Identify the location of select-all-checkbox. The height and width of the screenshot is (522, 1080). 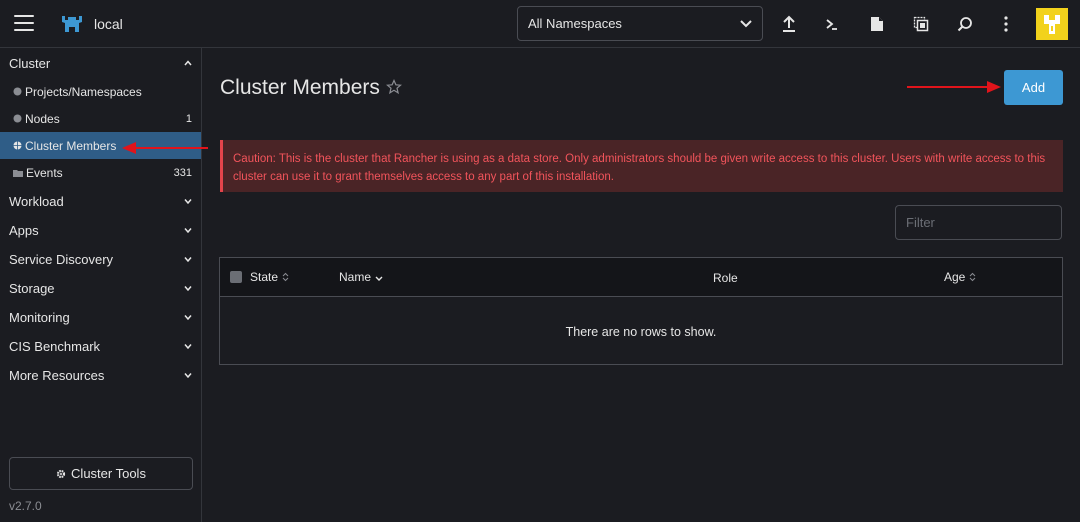
(236, 277).